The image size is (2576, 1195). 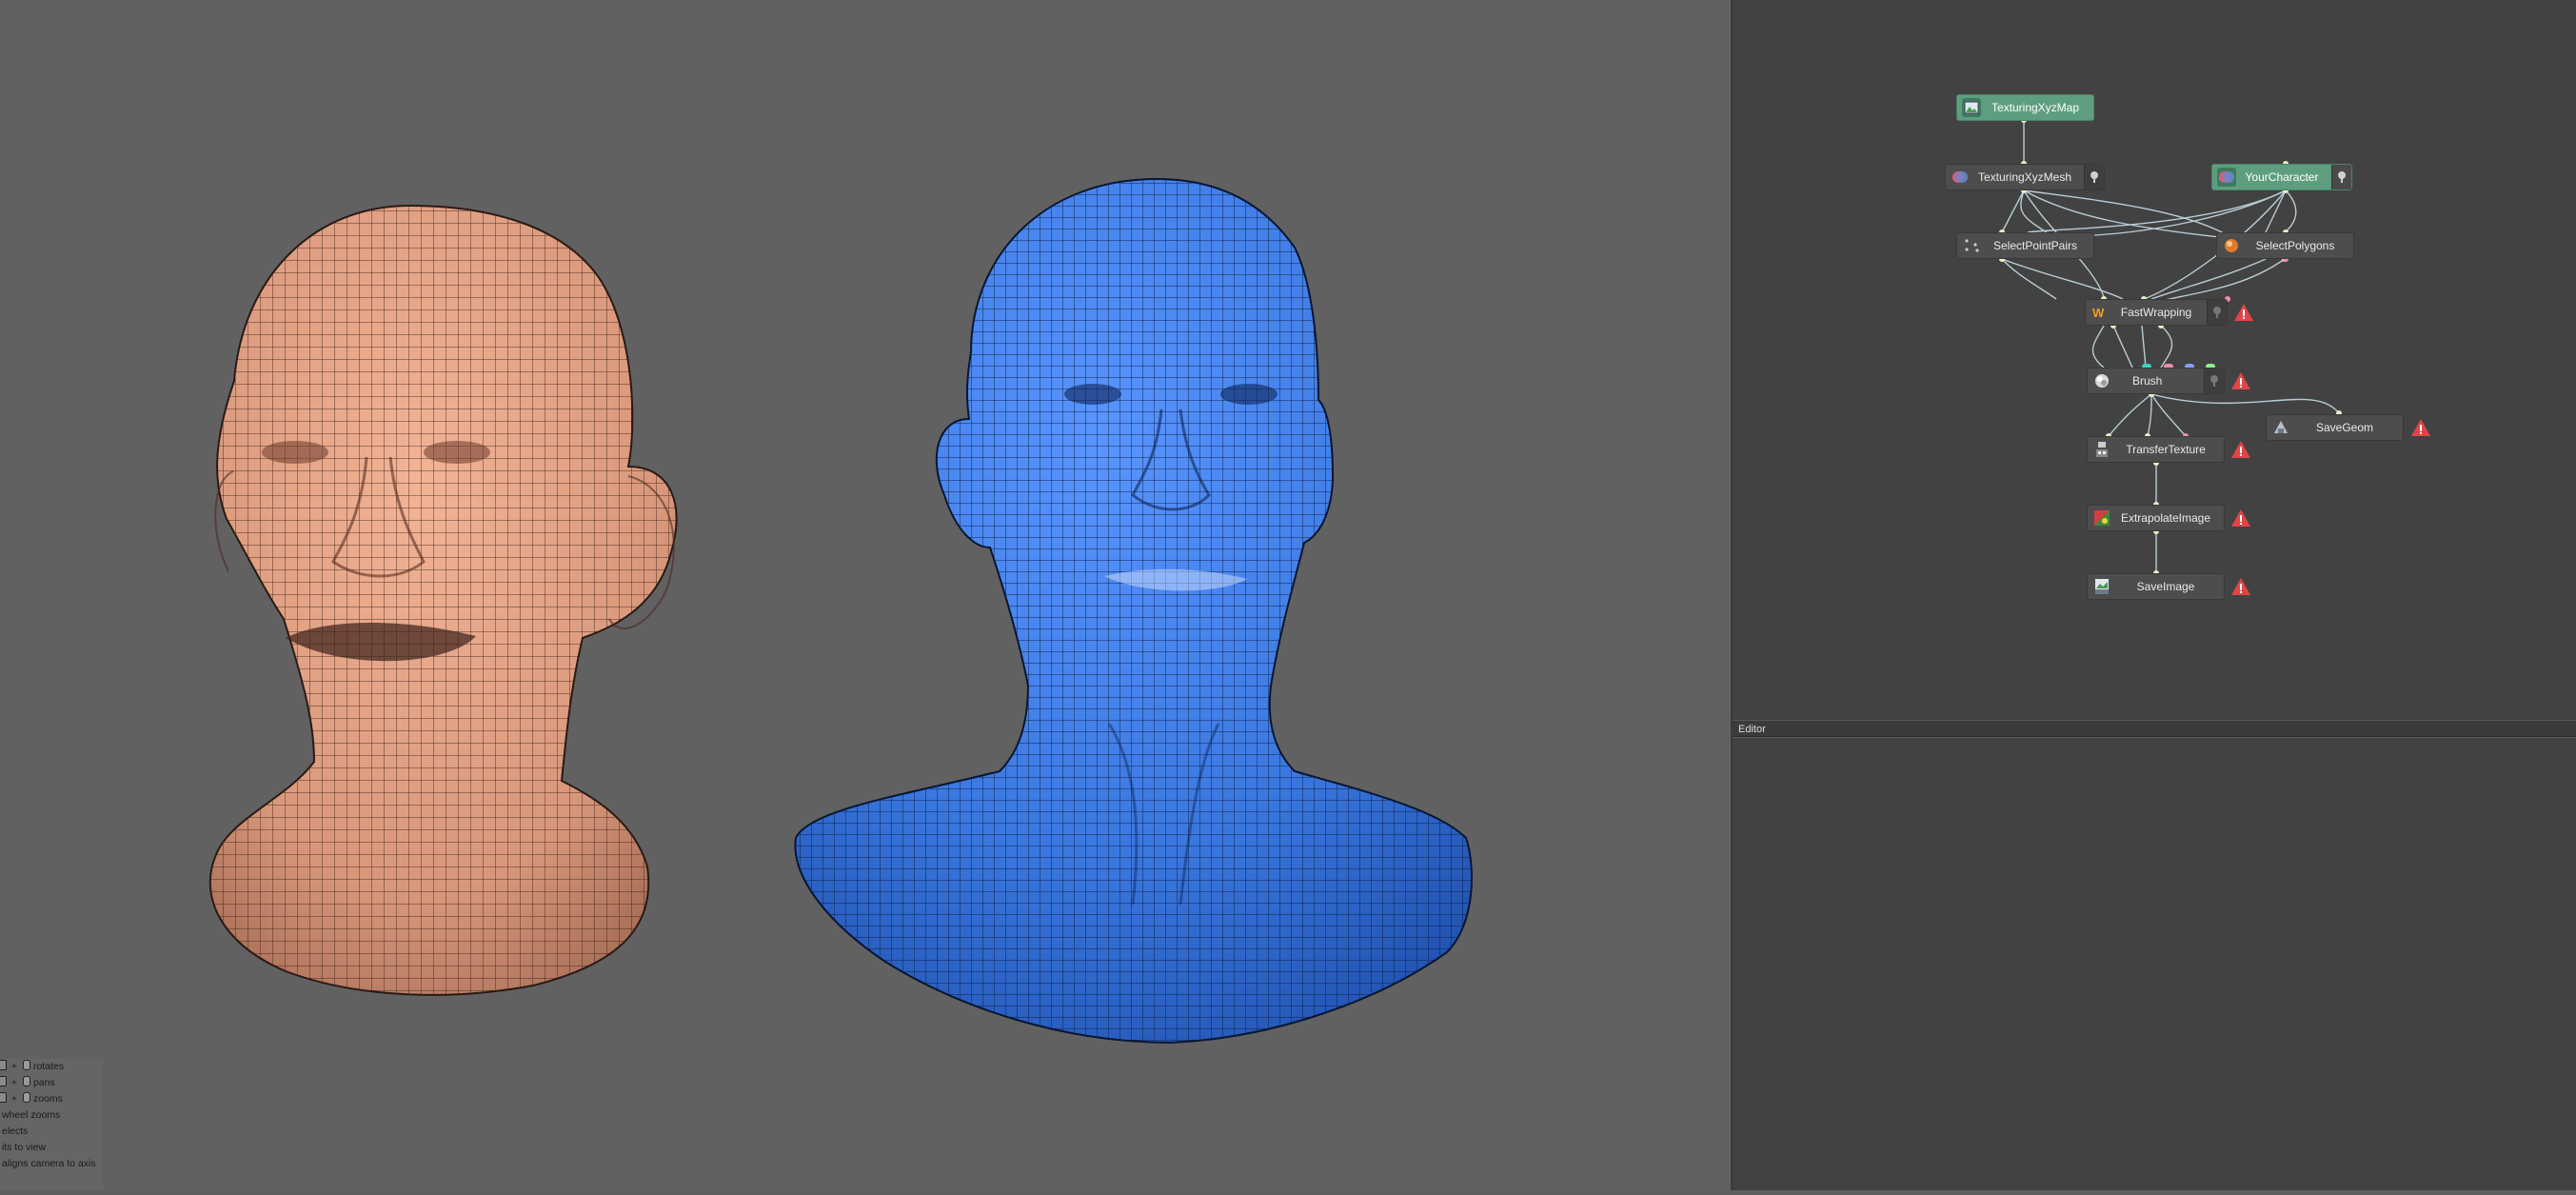 I want to click on help-line: wheel zooms, so click(x=32, y=1115).